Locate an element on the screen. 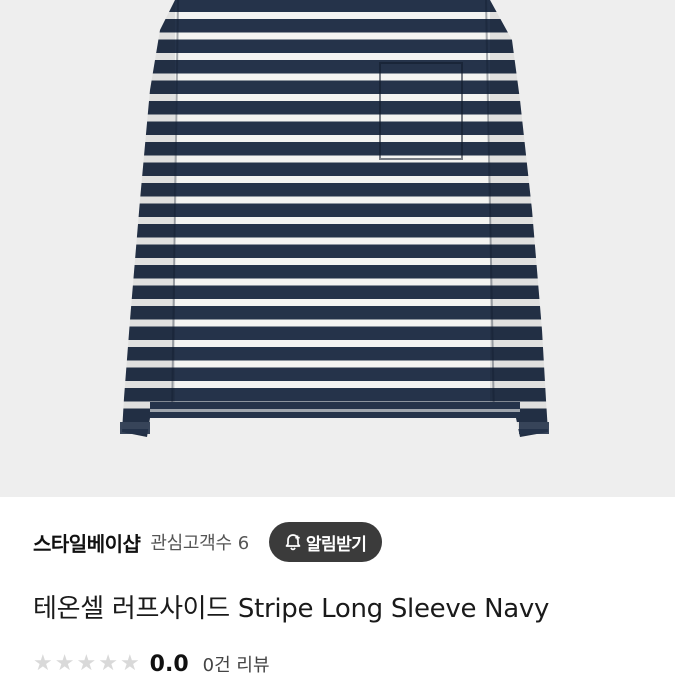 The width and height of the screenshot is (675, 678). rating-stars: ★ ★ ★ ★ ★ is located at coordinates (87, 664).